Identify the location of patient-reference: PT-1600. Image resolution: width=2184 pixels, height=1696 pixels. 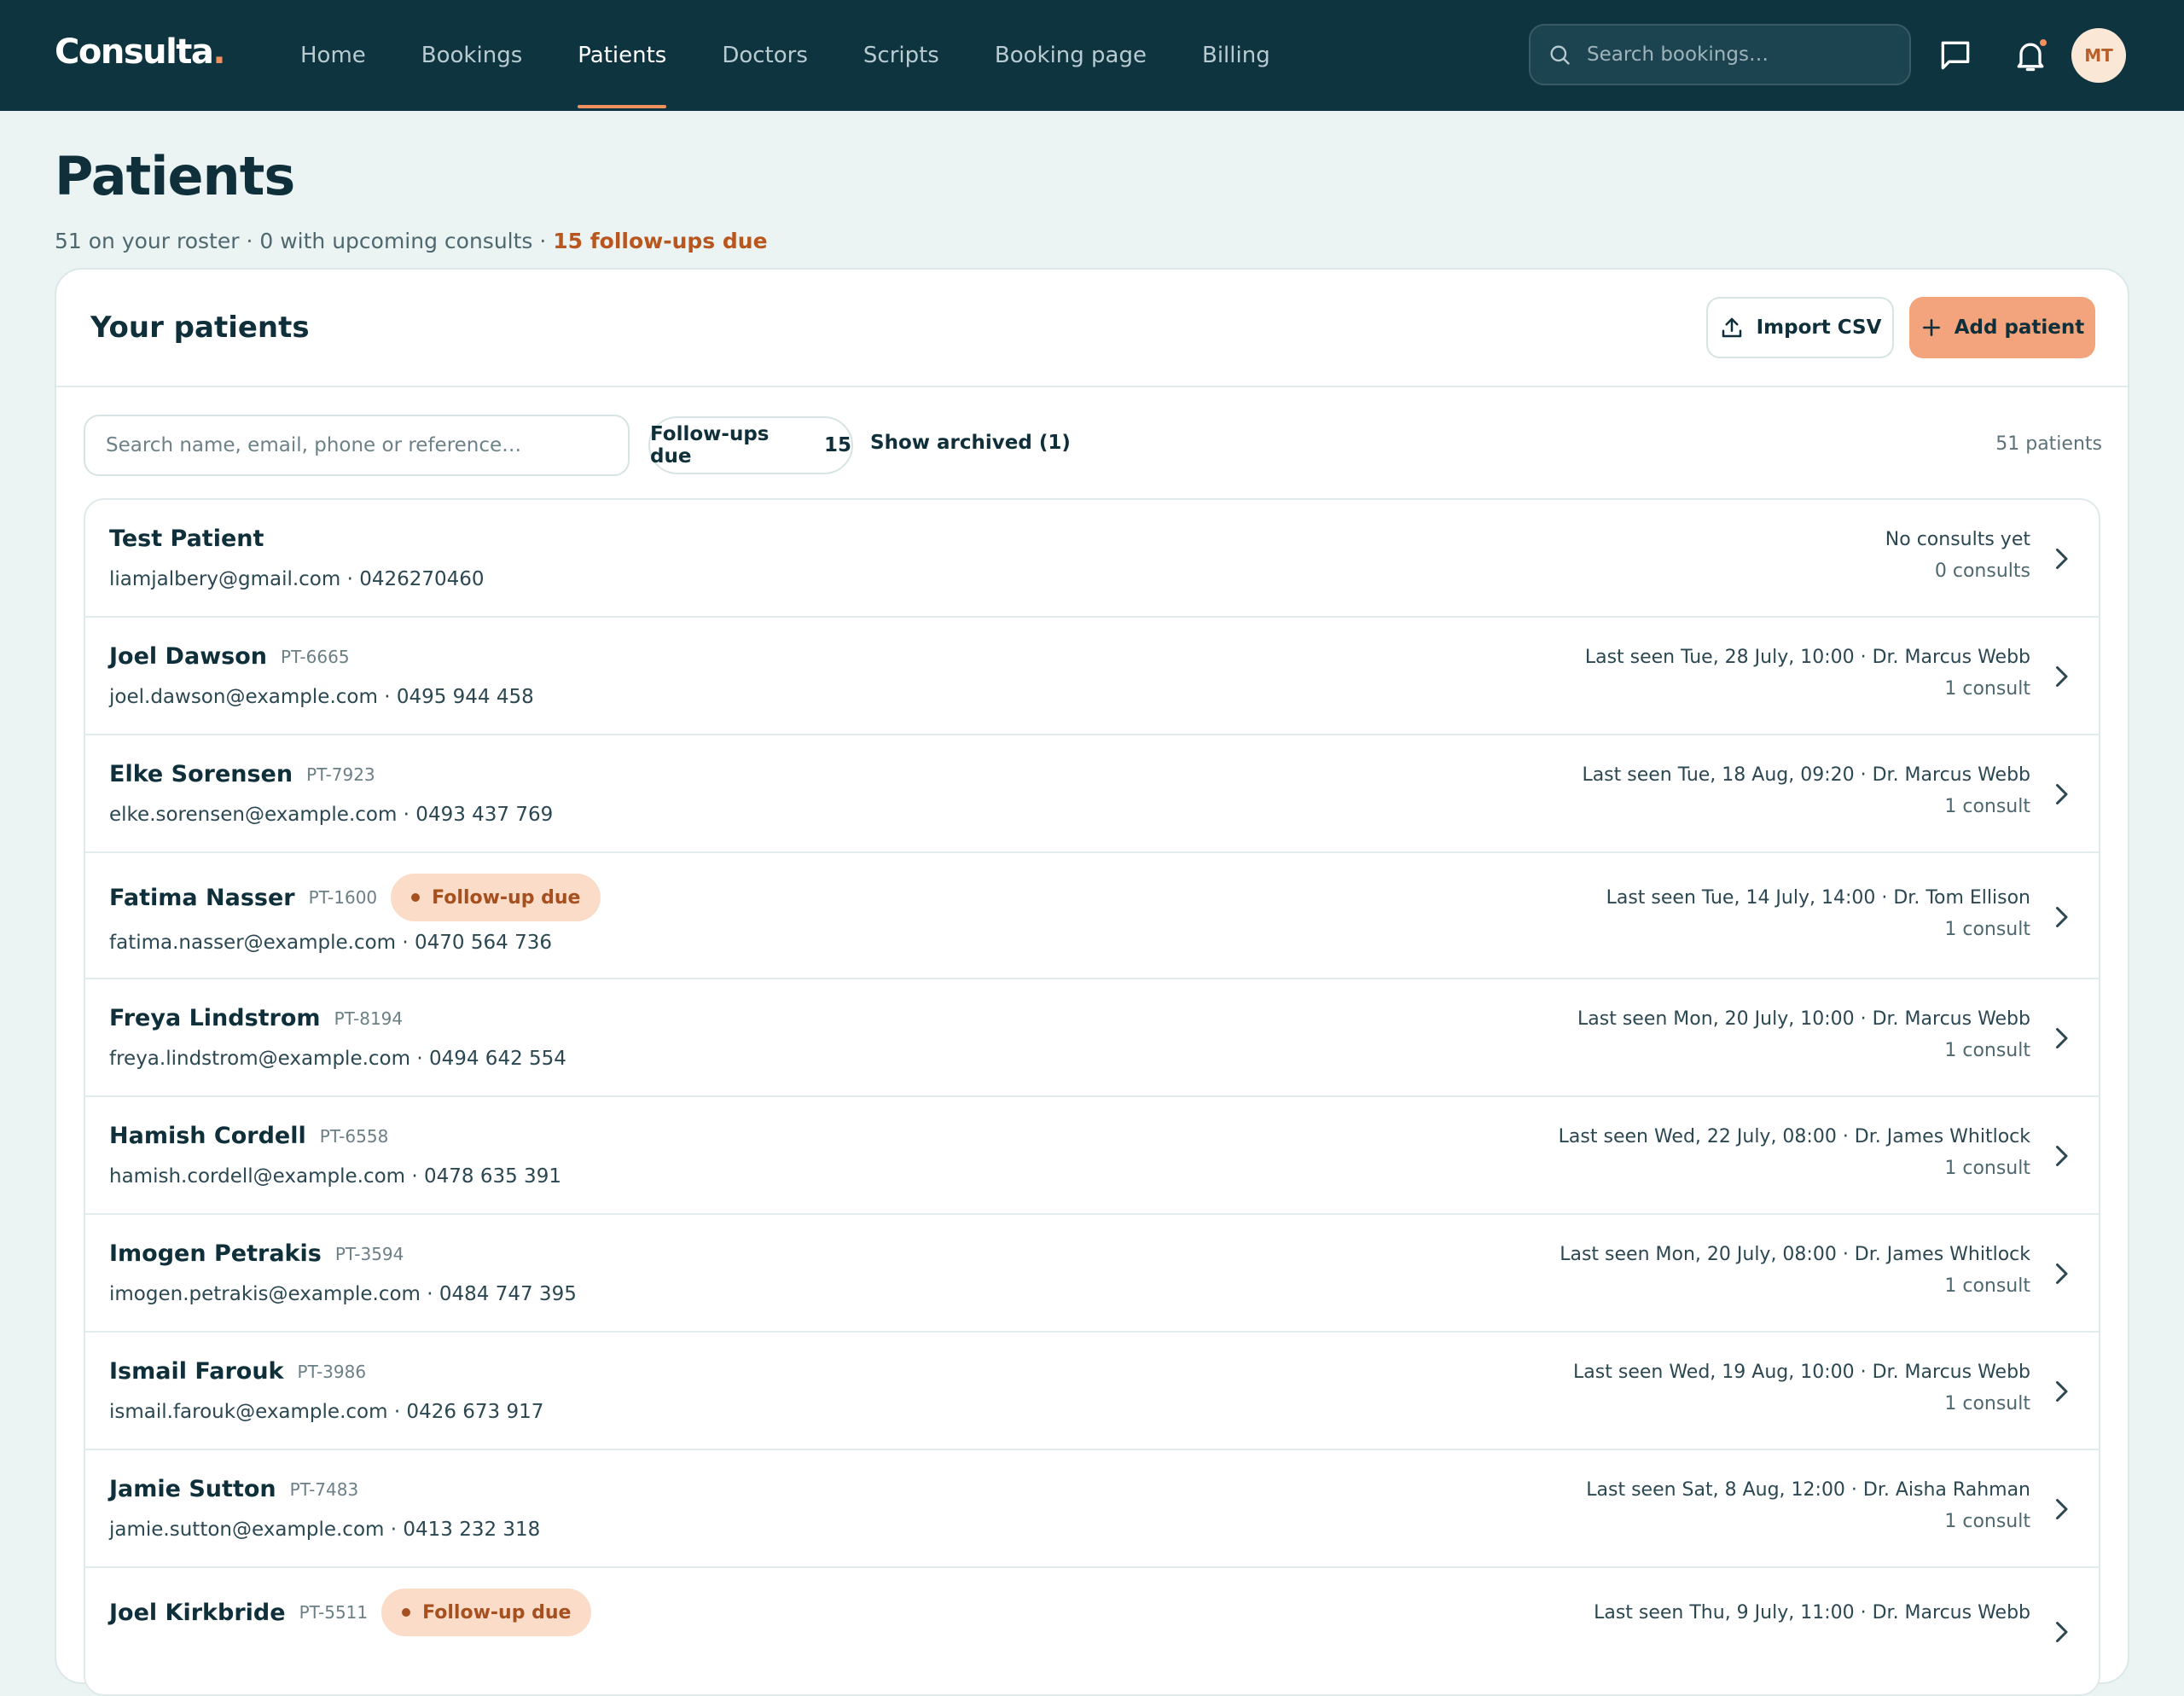
(343, 898).